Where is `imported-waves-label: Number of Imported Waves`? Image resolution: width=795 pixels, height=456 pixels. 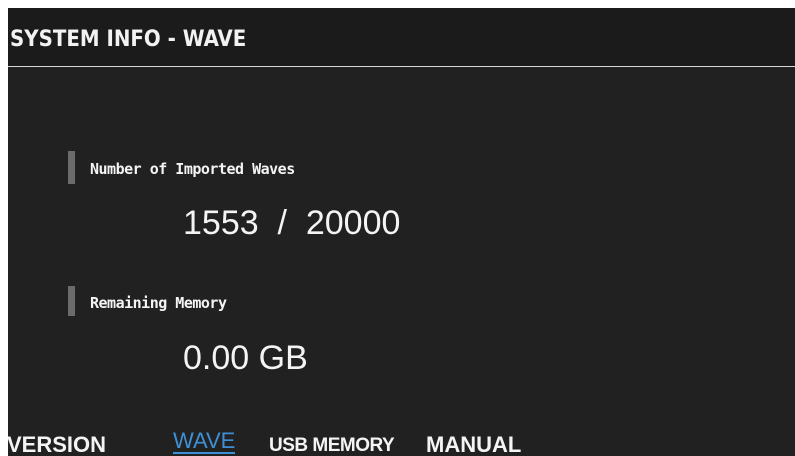
imported-waves-label: Number of Imported Waves is located at coordinates (192, 169).